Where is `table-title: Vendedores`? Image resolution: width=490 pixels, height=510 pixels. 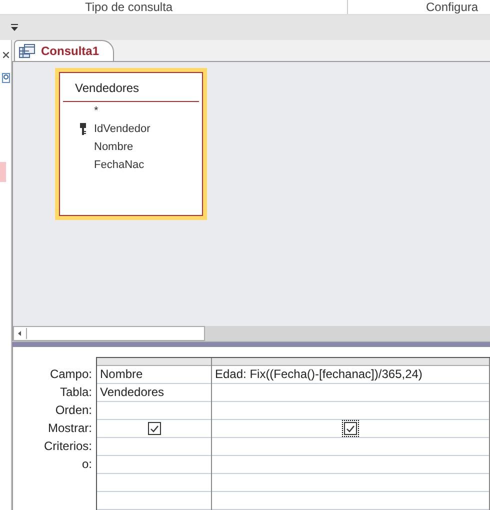
table-title: Vendedores is located at coordinates (131, 87).